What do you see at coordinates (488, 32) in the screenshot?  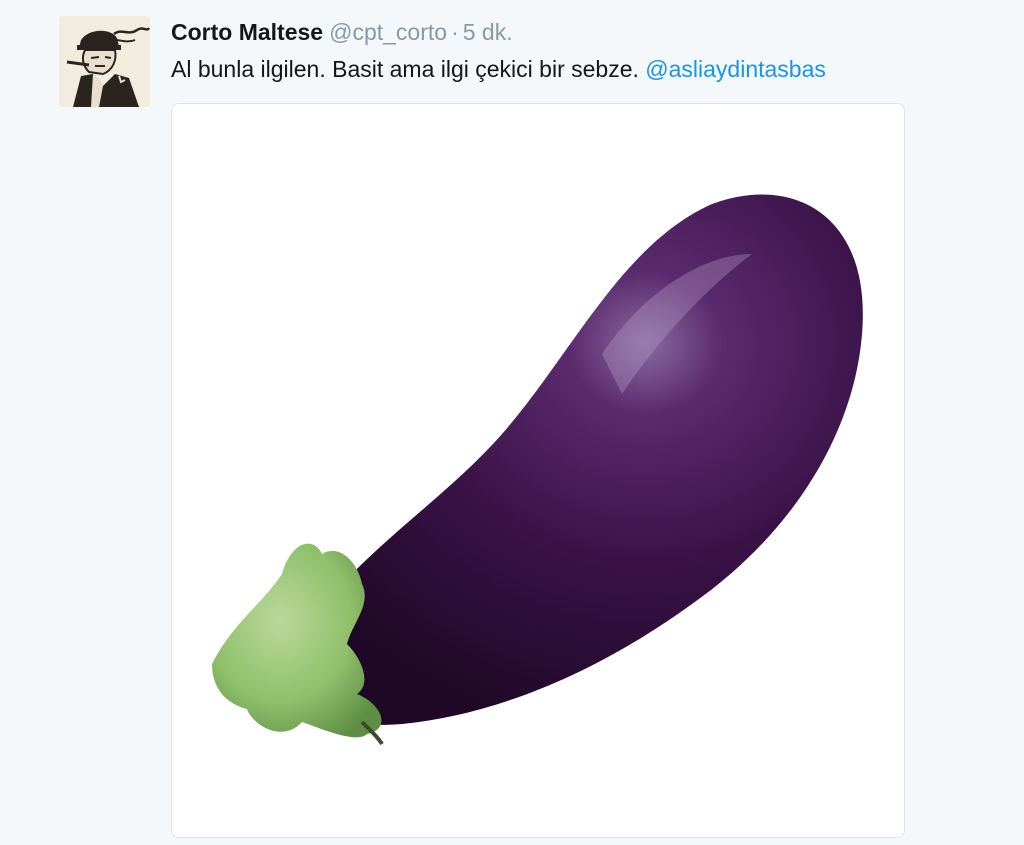 I see `timestamp: 5 dk.` at bounding box center [488, 32].